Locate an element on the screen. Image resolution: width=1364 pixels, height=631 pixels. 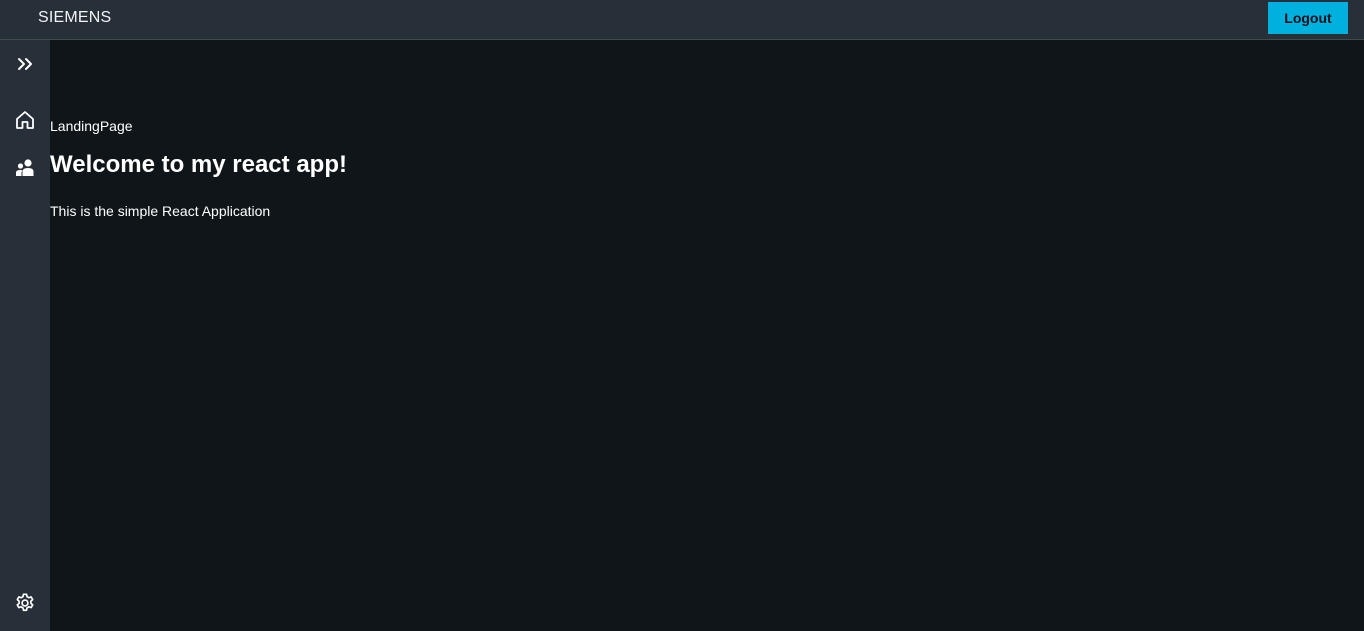
double-chevron-right-icon is located at coordinates (25, 64).